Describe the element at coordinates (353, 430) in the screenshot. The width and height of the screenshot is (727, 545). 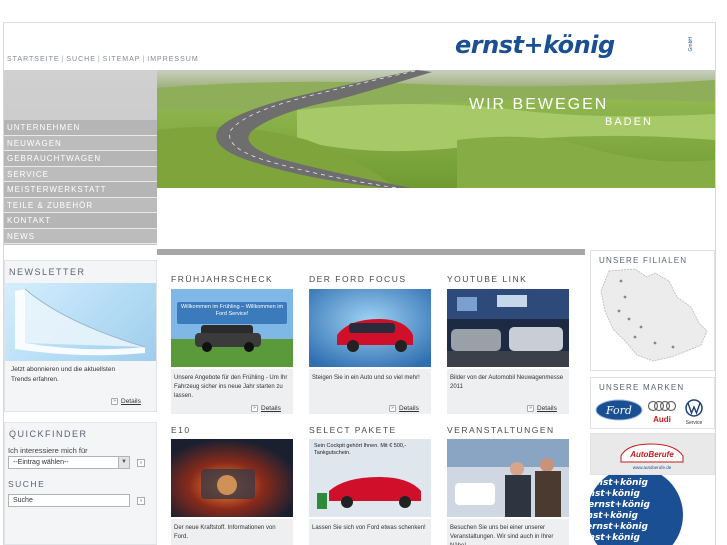
I see `tile-title-select-pakete: SELECT PAKETE` at that location.